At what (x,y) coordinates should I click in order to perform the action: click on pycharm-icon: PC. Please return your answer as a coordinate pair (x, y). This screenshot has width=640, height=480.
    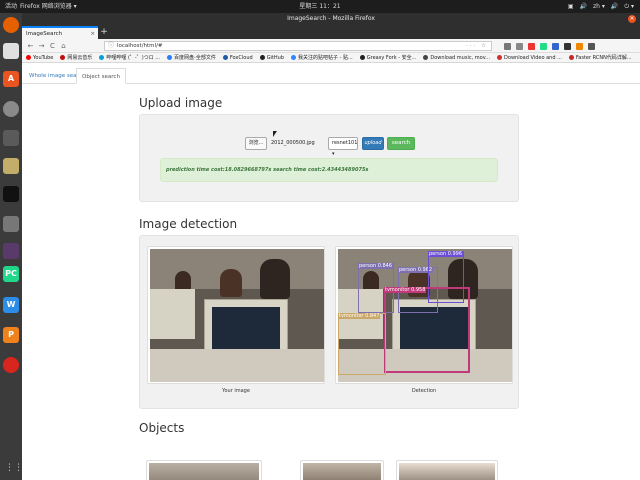
    Looking at the image, I should click on (11, 274).